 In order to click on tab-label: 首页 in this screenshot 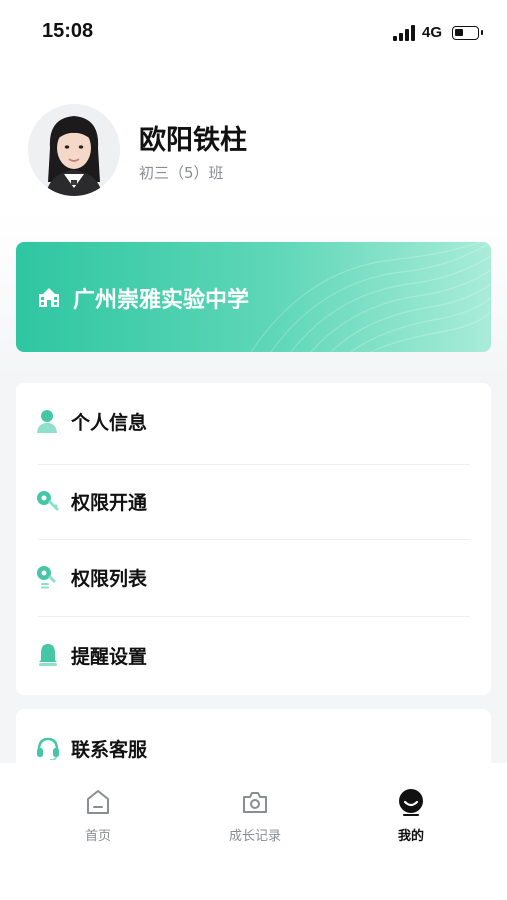, I will do `click(97, 836)`.